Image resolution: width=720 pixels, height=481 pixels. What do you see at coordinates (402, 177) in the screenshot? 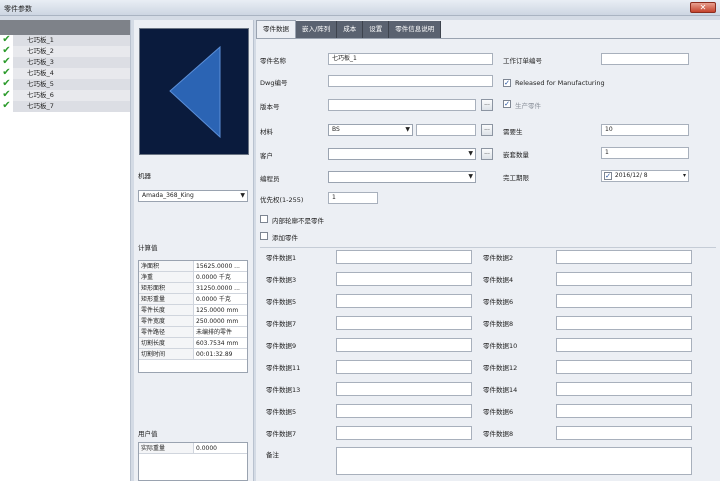
I see `drawer-select: ▼` at bounding box center [402, 177].